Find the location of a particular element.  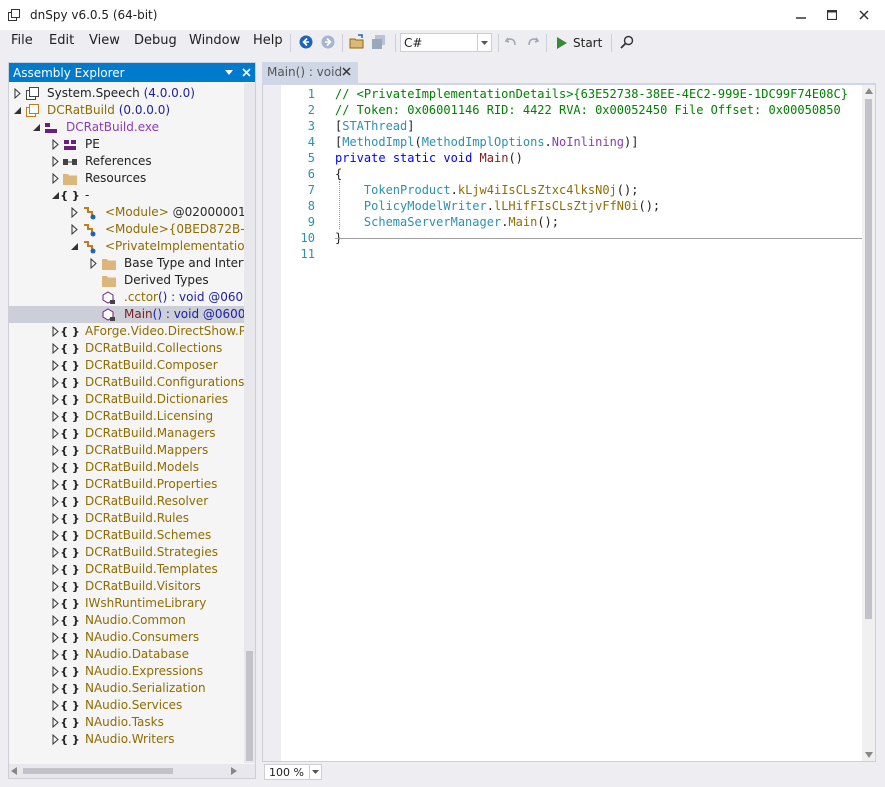

tree-item-namespace: { } NAudio.Database is located at coordinates (126, 654).